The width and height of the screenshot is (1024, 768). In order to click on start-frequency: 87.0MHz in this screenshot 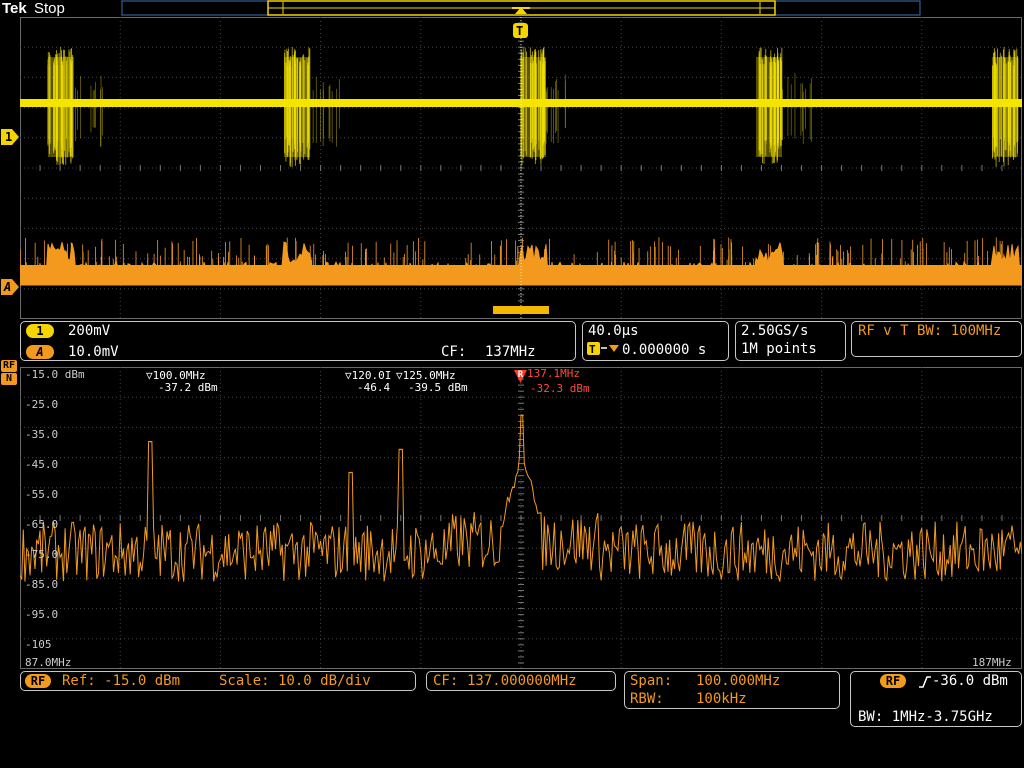, I will do `click(48, 662)`.